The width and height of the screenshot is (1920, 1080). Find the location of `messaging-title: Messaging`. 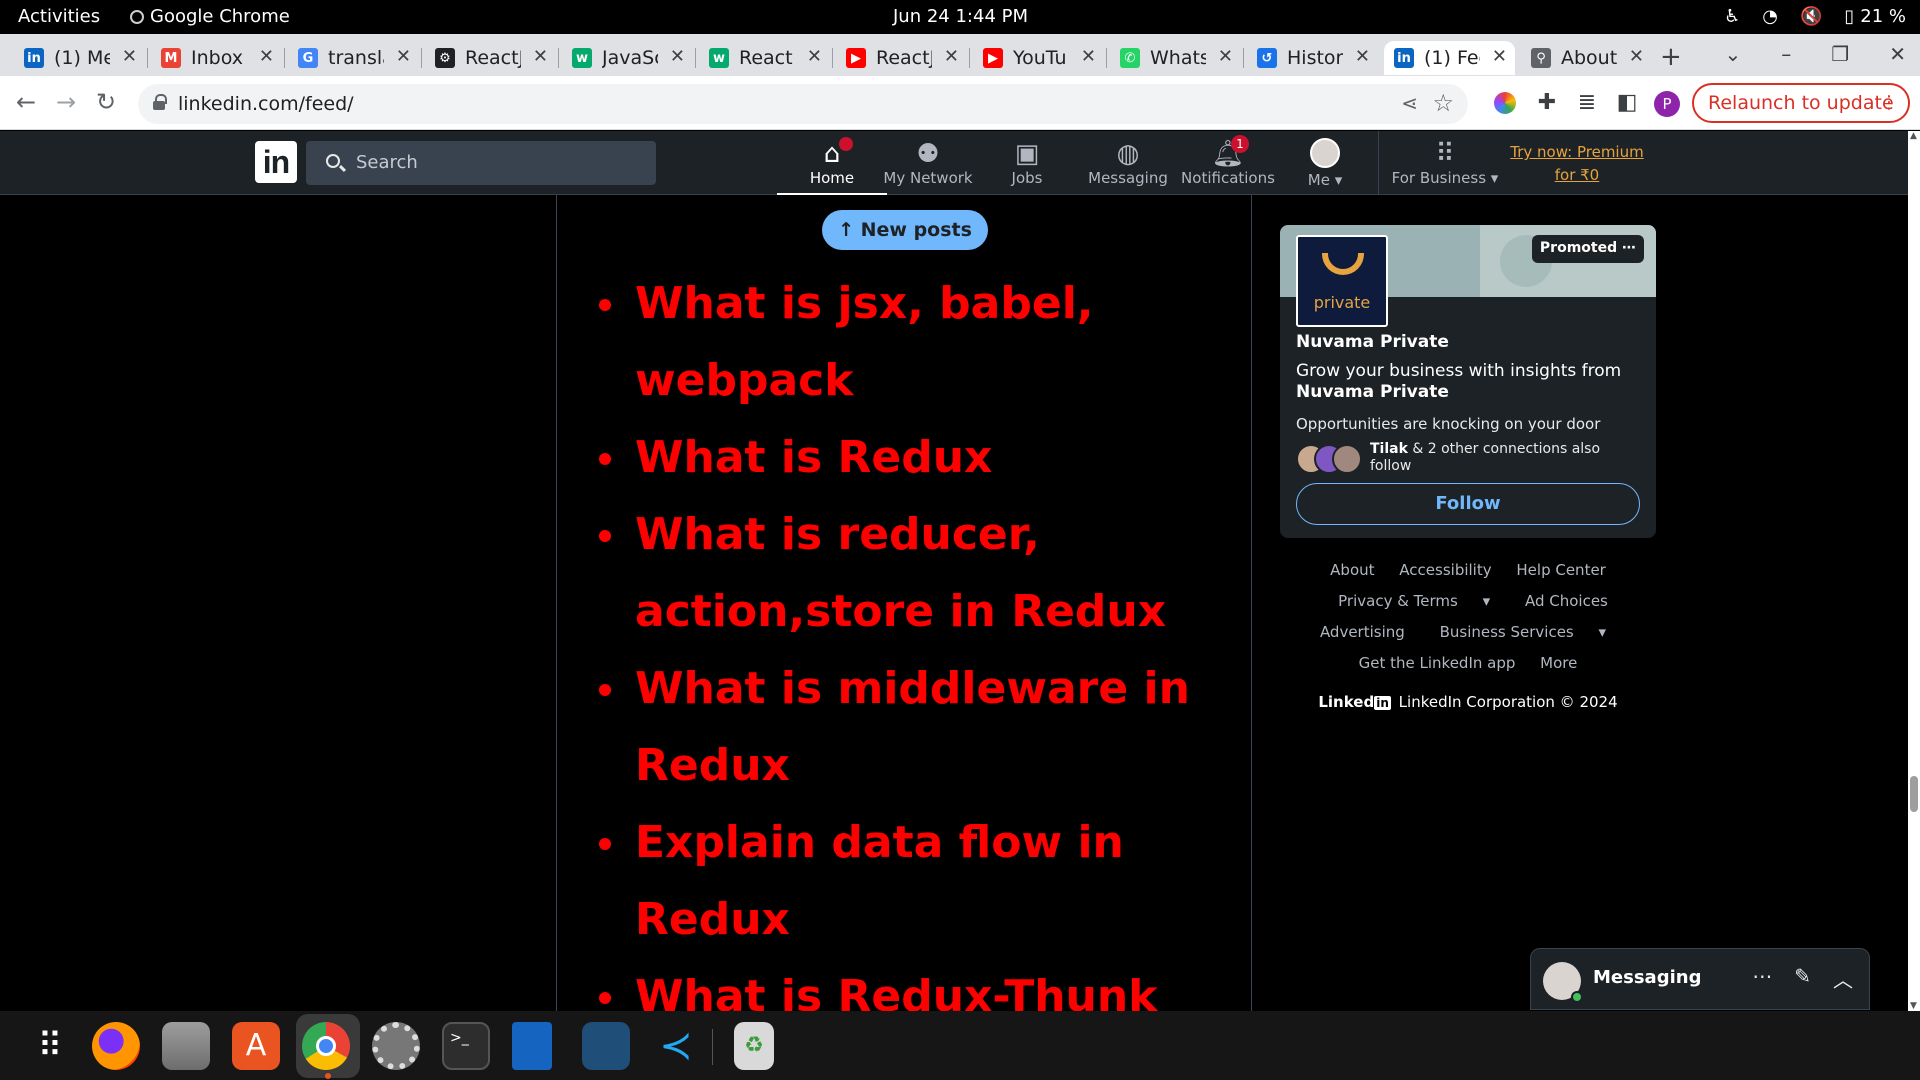

messaging-title: Messaging is located at coordinates (1647, 977).